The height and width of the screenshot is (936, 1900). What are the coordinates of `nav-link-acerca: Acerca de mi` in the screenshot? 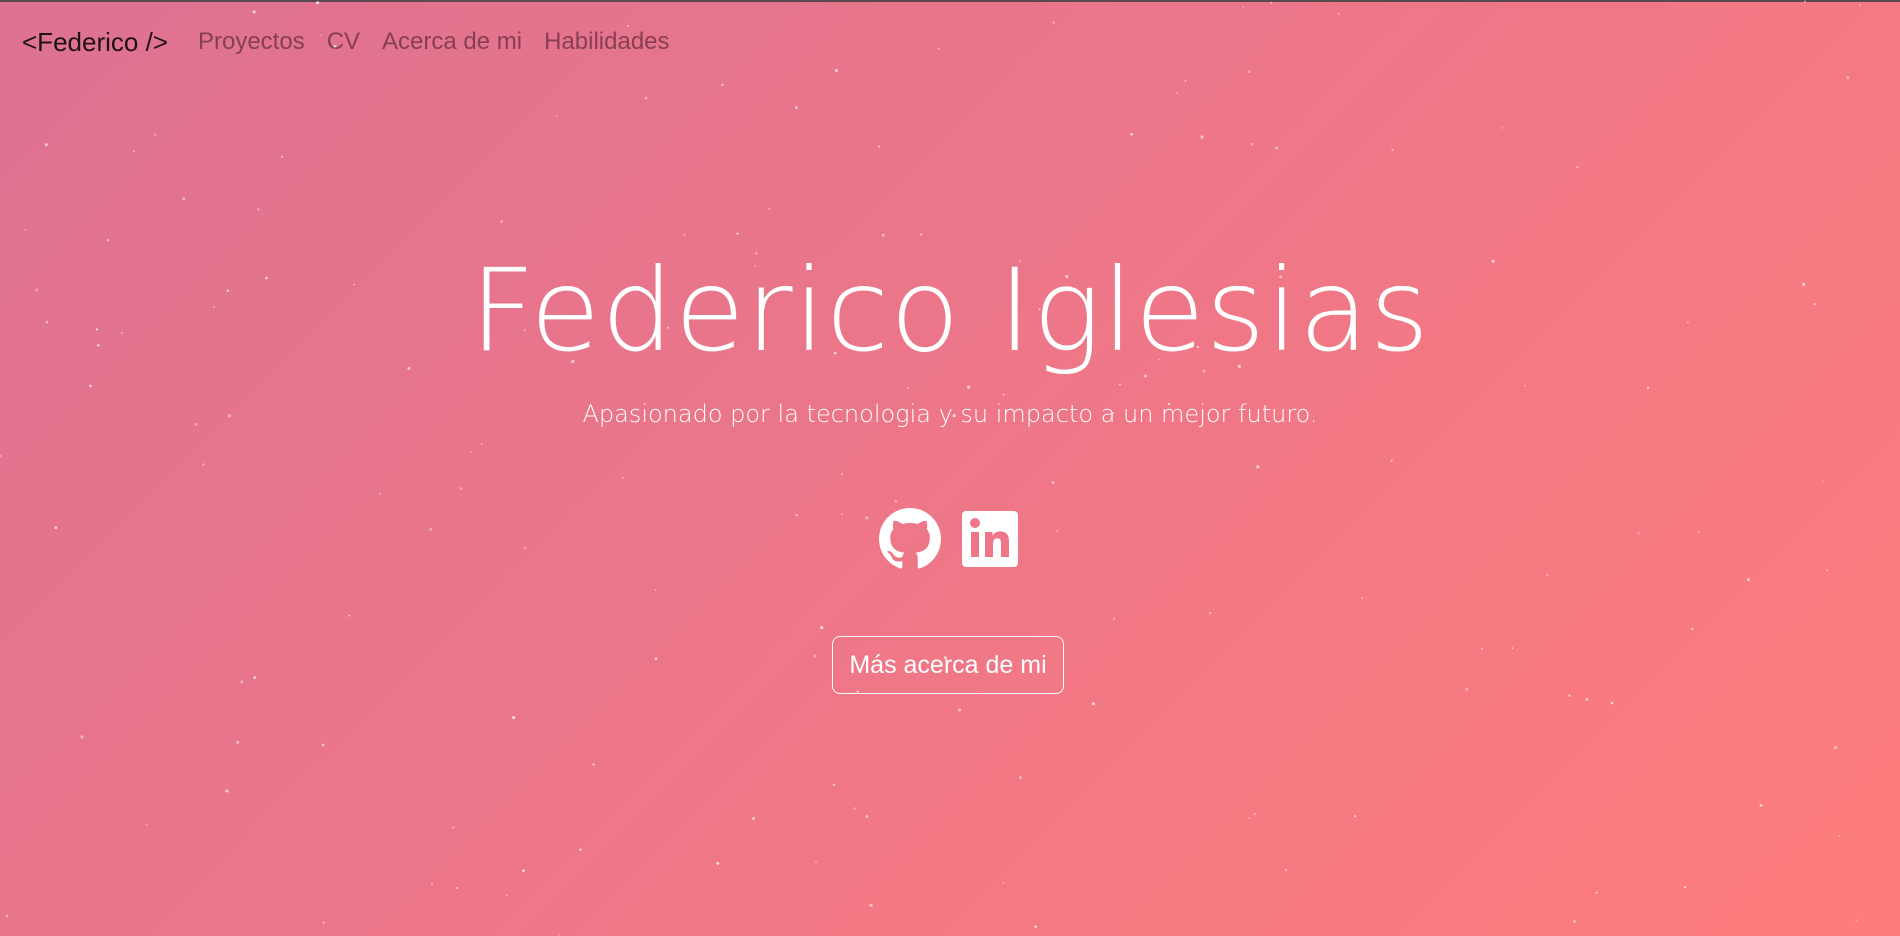 It's located at (452, 42).